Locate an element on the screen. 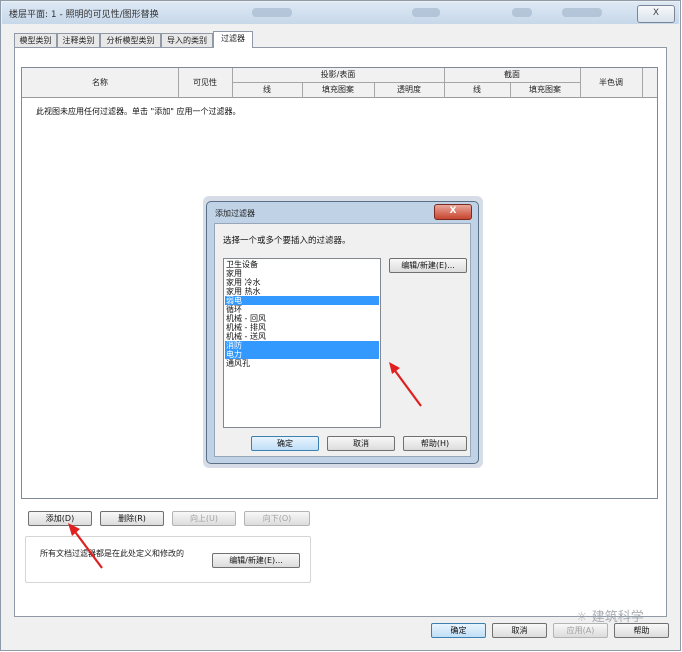  column-header-projection-line: 线 is located at coordinates (267, 90).